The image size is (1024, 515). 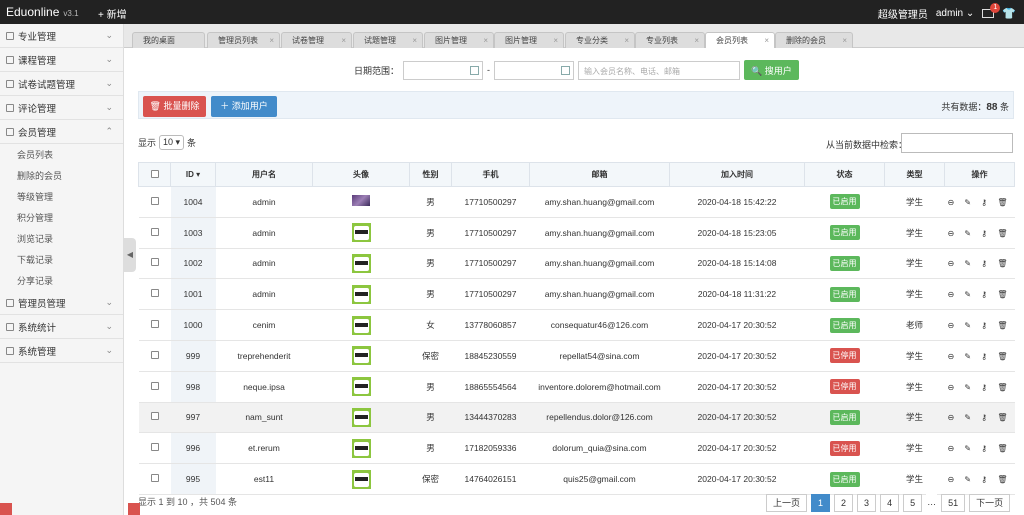 I want to click on sidebar-subitem: 删除的会员, so click(x=61, y=175).